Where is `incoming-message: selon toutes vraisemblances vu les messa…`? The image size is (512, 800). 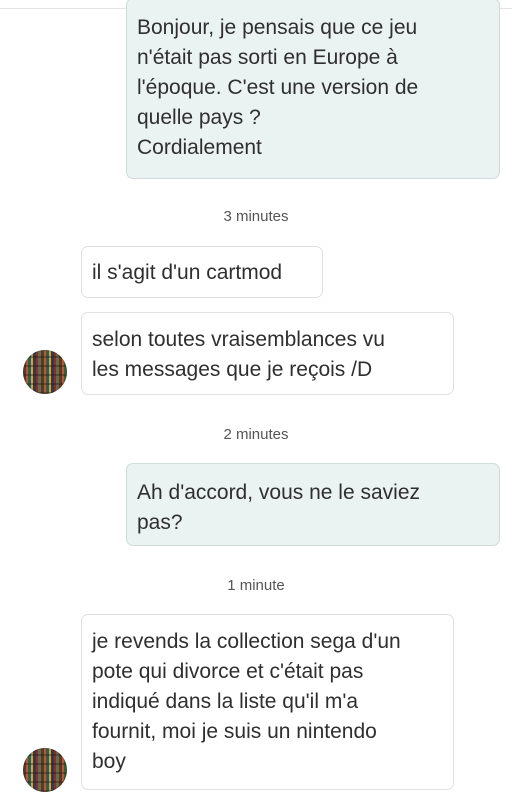 incoming-message: selon toutes vraisemblances vu les messa… is located at coordinates (267, 353).